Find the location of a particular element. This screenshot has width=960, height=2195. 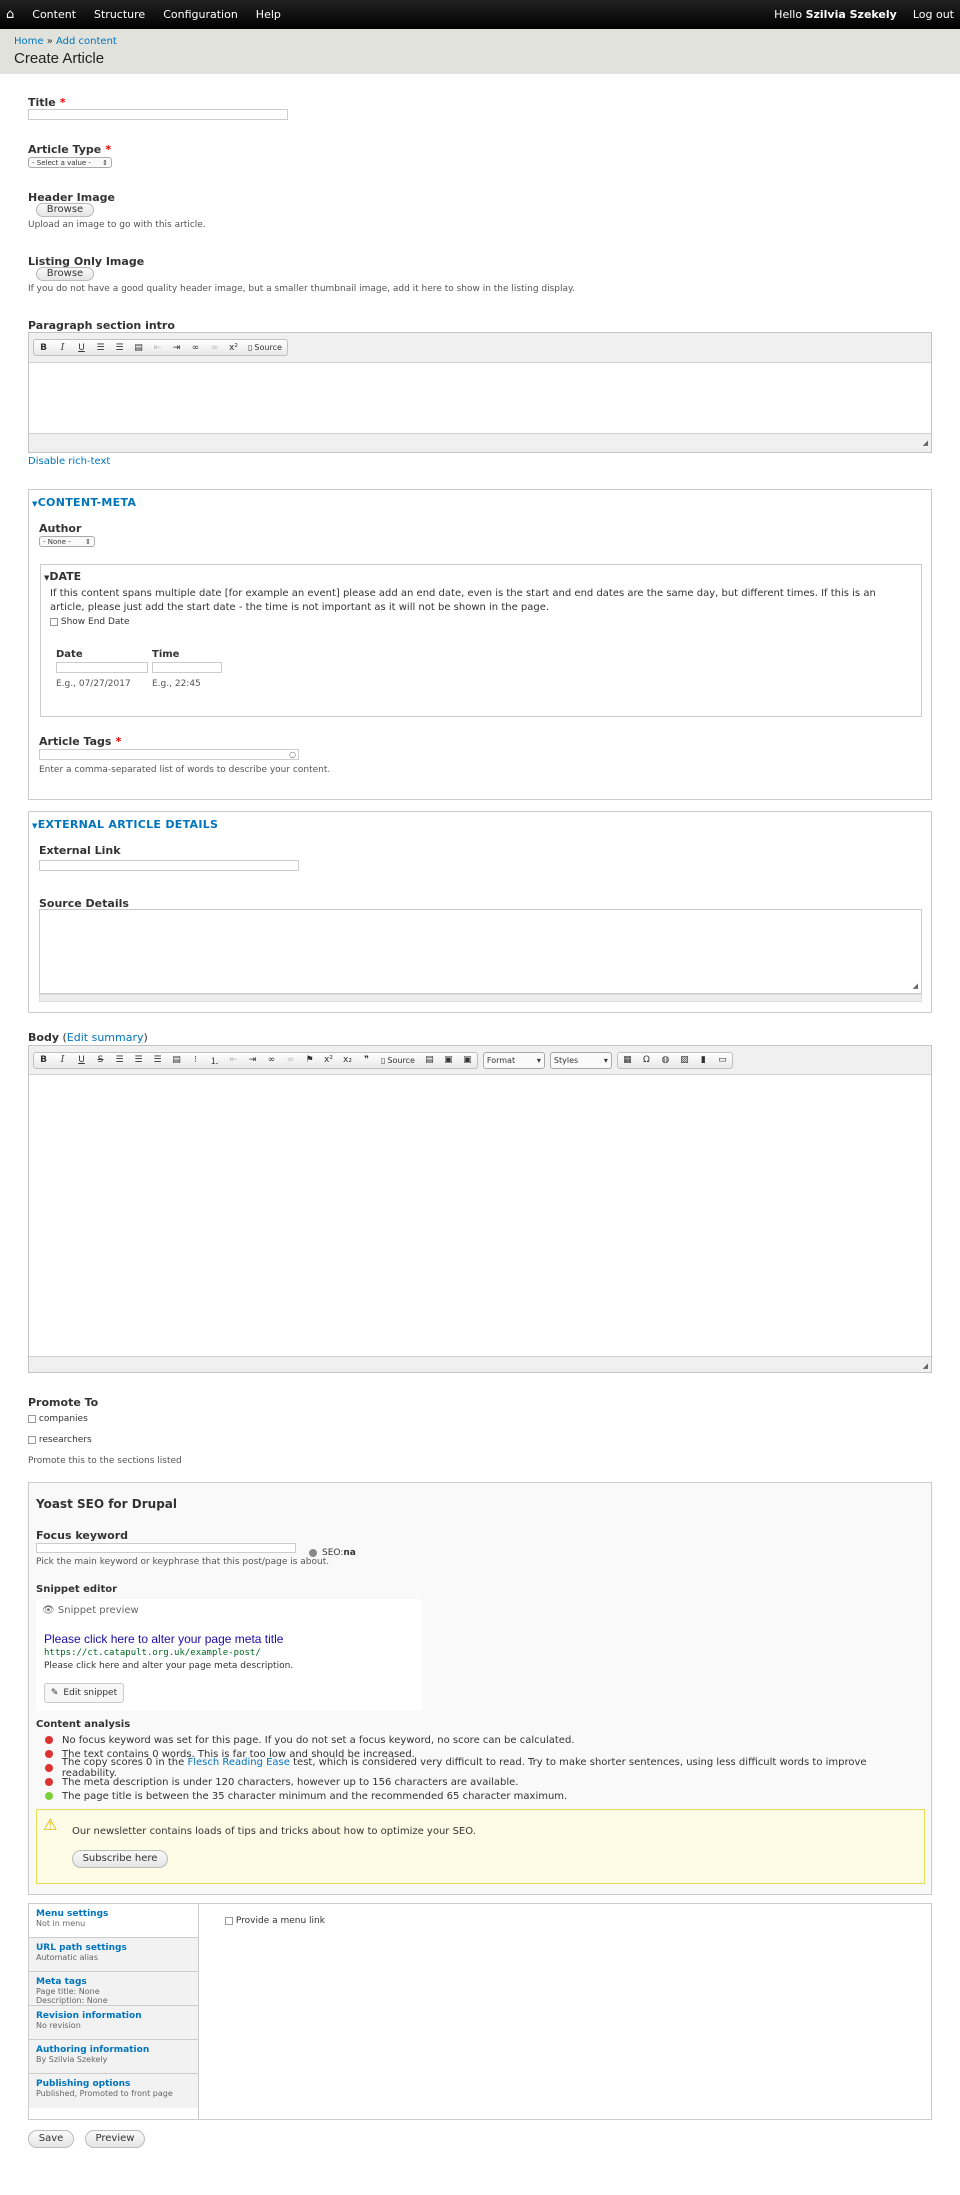

body-content is located at coordinates (480, 1215).